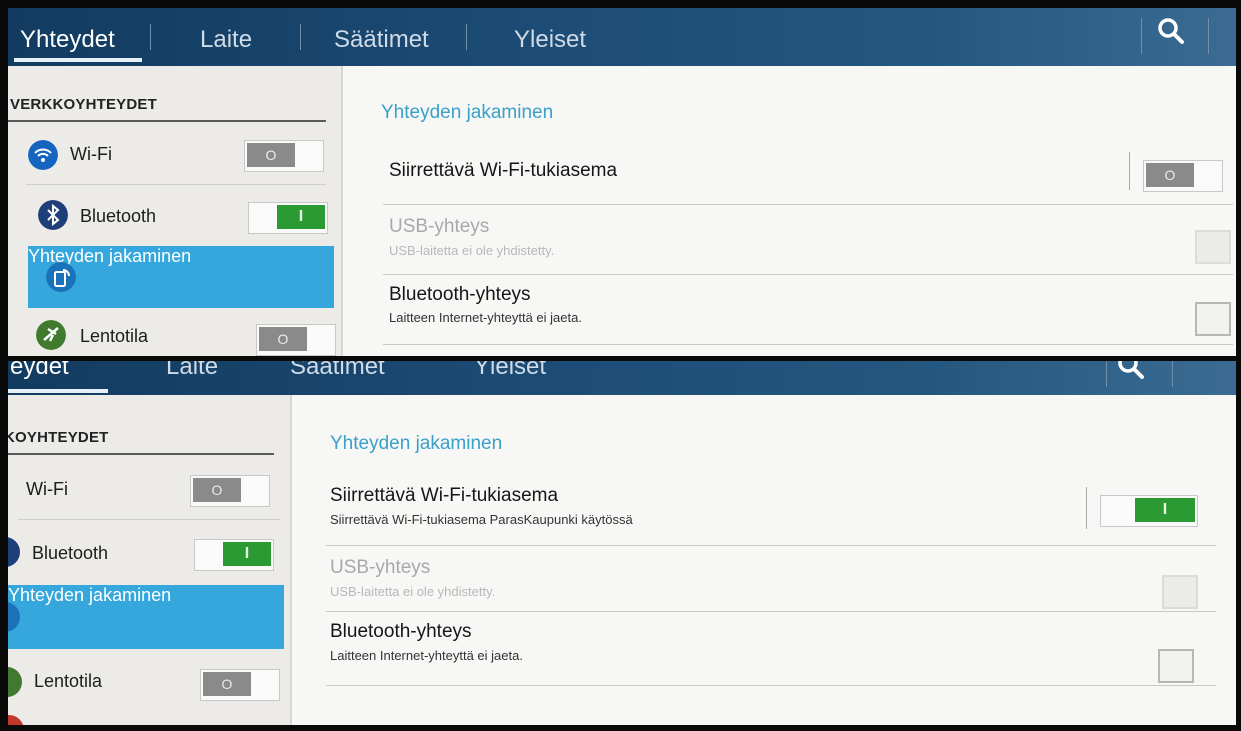 The height and width of the screenshot is (731, 1241). I want to click on hotspot-toggle: O, so click(1183, 176).